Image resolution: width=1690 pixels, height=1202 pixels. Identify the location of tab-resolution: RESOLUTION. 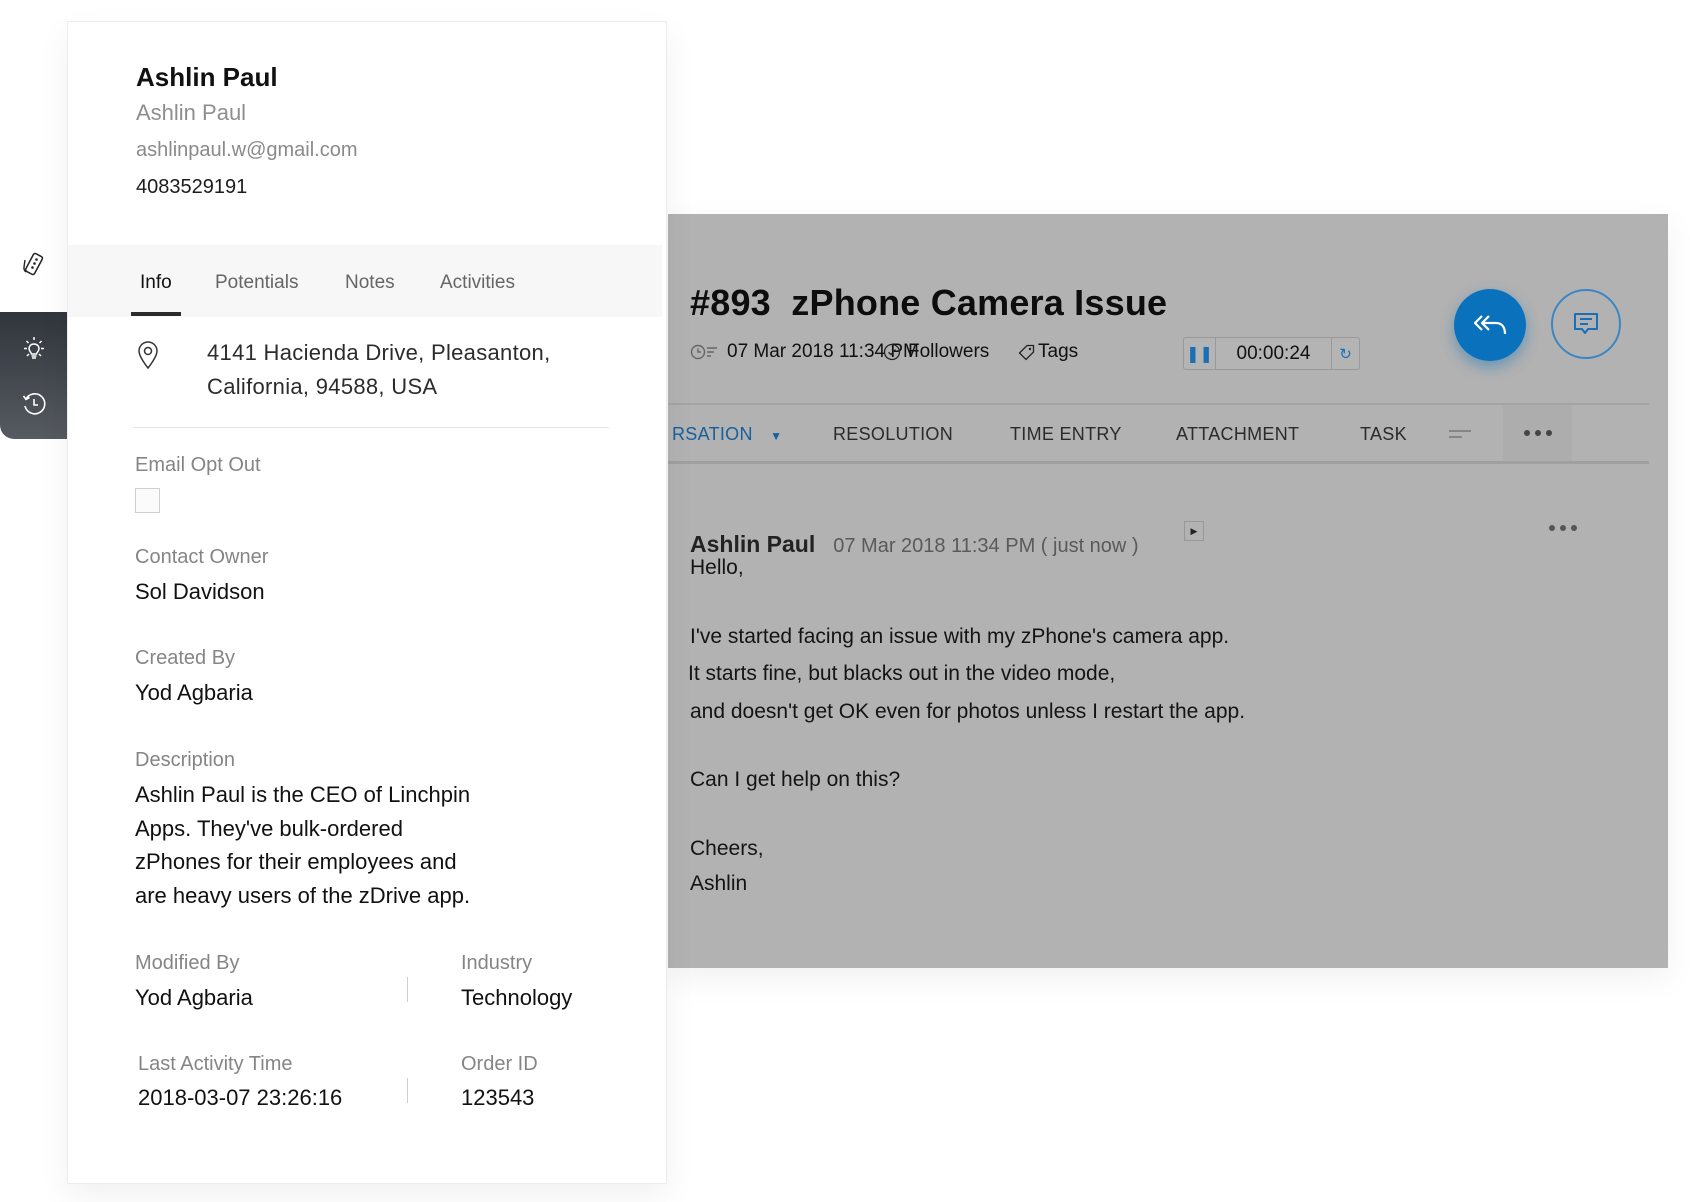
(893, 434).